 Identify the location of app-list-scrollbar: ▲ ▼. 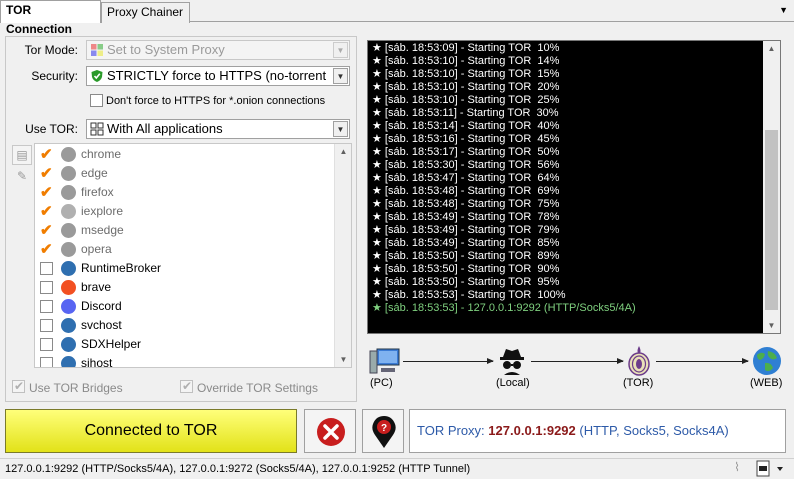
(342, 255).